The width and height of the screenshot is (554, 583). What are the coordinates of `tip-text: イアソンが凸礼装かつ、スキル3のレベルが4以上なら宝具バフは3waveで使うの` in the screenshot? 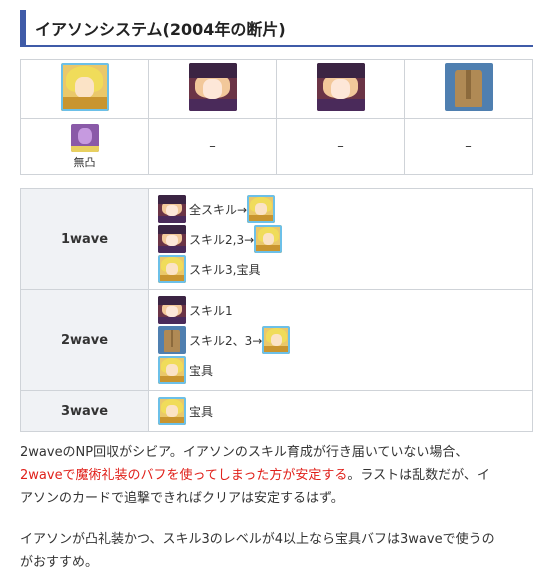 It's located at (257, 539).